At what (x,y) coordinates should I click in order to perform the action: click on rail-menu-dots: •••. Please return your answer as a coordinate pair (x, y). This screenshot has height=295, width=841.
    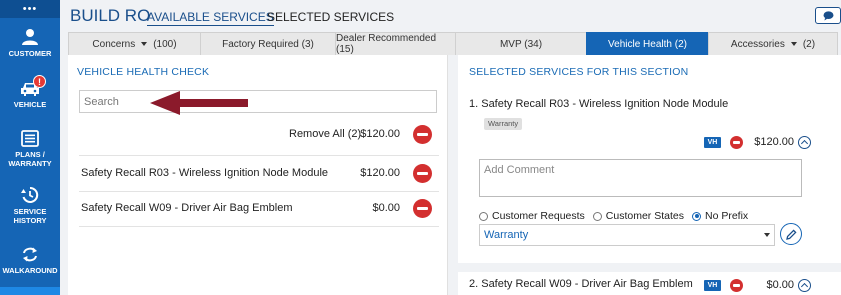
    Looking at the image, I should click on (30, 9).